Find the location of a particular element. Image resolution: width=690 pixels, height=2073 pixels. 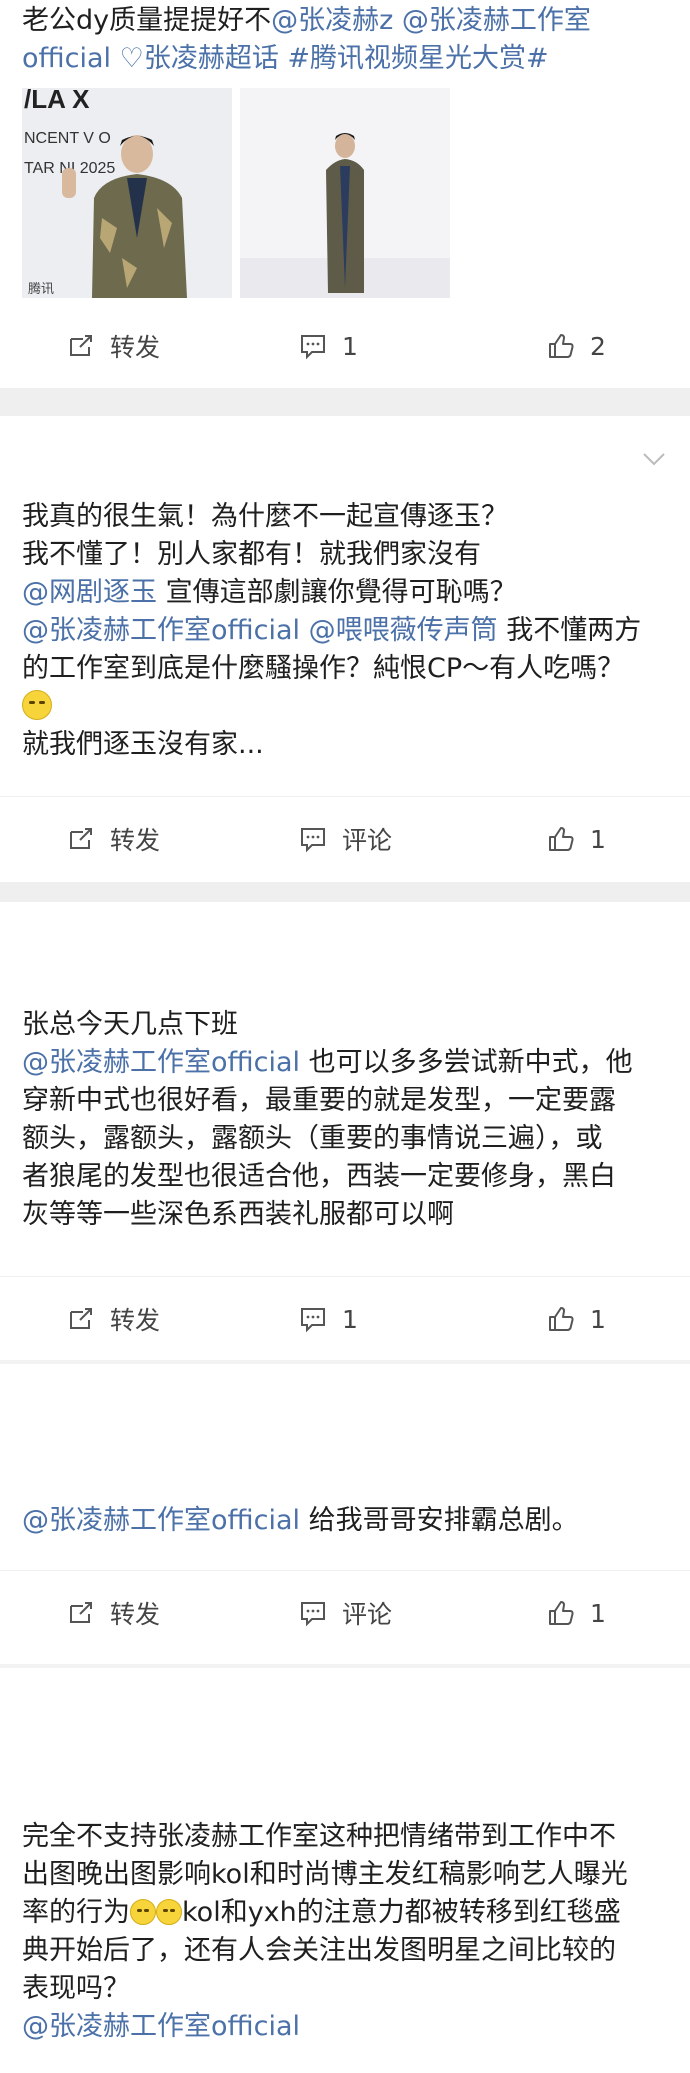

text-segment: 完全不支持张凌赫工作室这种把情绪带到工作中不 is located at coordinates (319, 1836).